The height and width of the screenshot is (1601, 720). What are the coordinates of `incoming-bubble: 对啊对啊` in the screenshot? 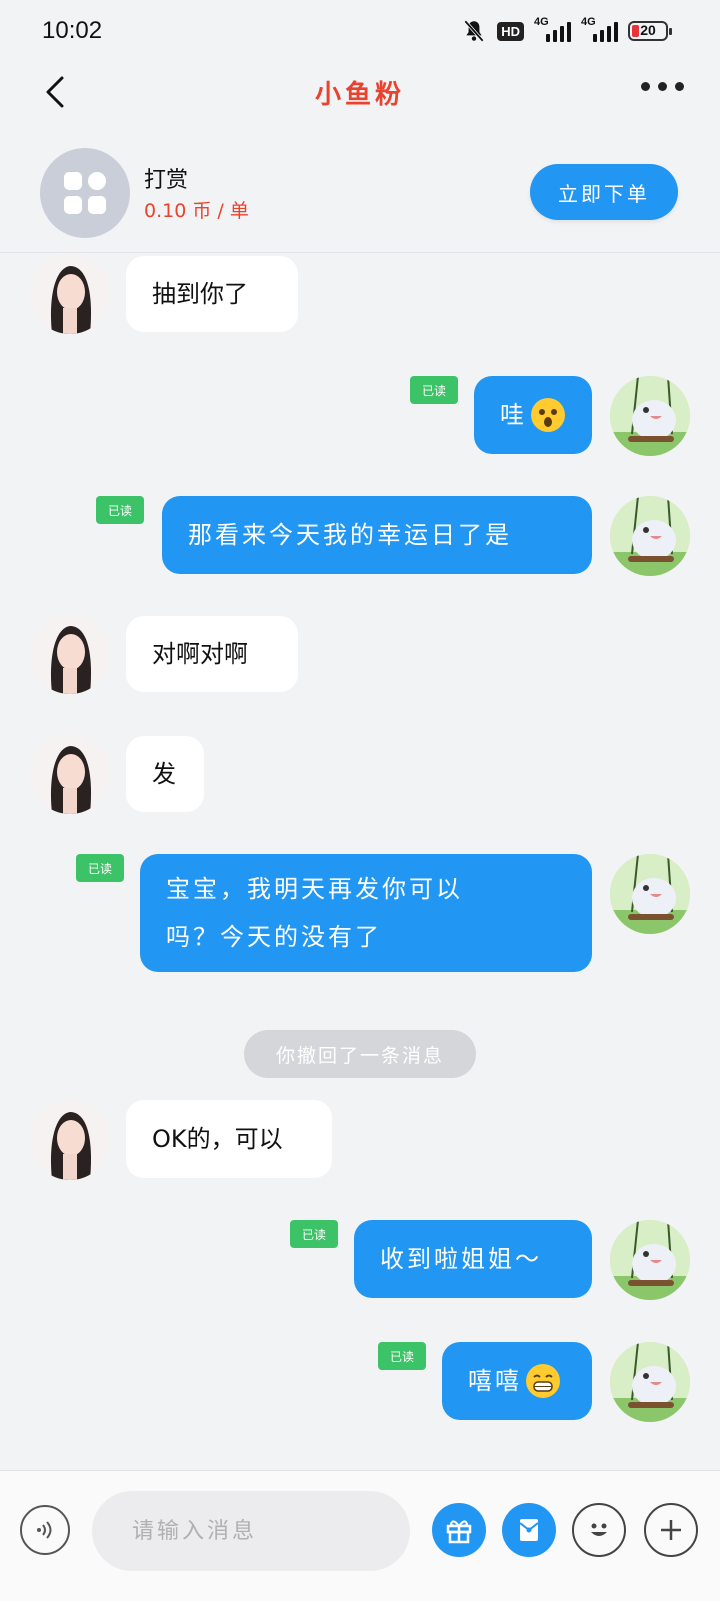 It's located at (212, 654).